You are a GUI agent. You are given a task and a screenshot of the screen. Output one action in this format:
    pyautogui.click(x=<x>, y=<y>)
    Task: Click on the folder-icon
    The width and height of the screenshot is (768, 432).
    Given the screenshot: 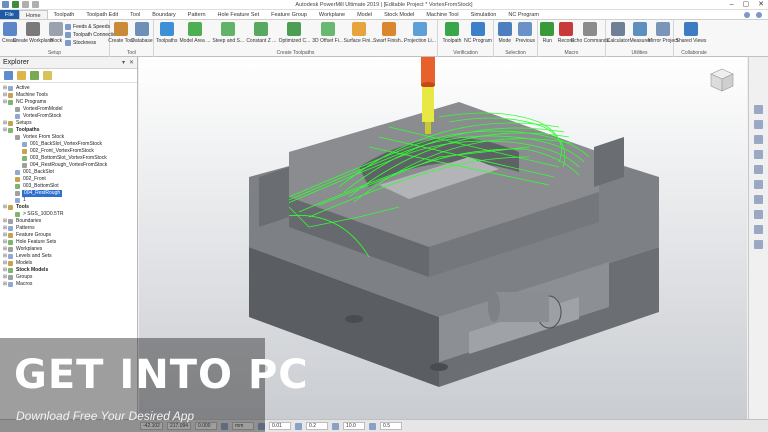 What is the action you would take?
    pyautogui.click(x=21, y=75)
    